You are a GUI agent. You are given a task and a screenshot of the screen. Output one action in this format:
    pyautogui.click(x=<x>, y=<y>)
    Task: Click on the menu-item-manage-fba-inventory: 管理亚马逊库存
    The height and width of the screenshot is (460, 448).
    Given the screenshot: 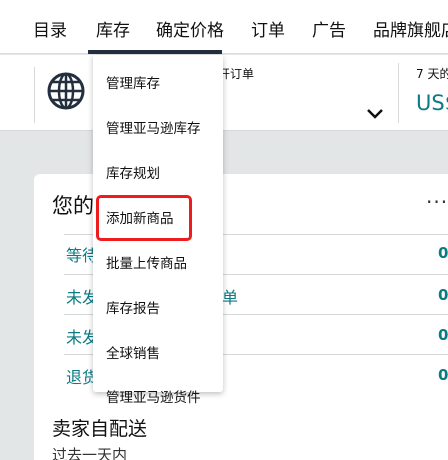 What is the action you would take?
    pyautogui.click(x=153, y=127)
    